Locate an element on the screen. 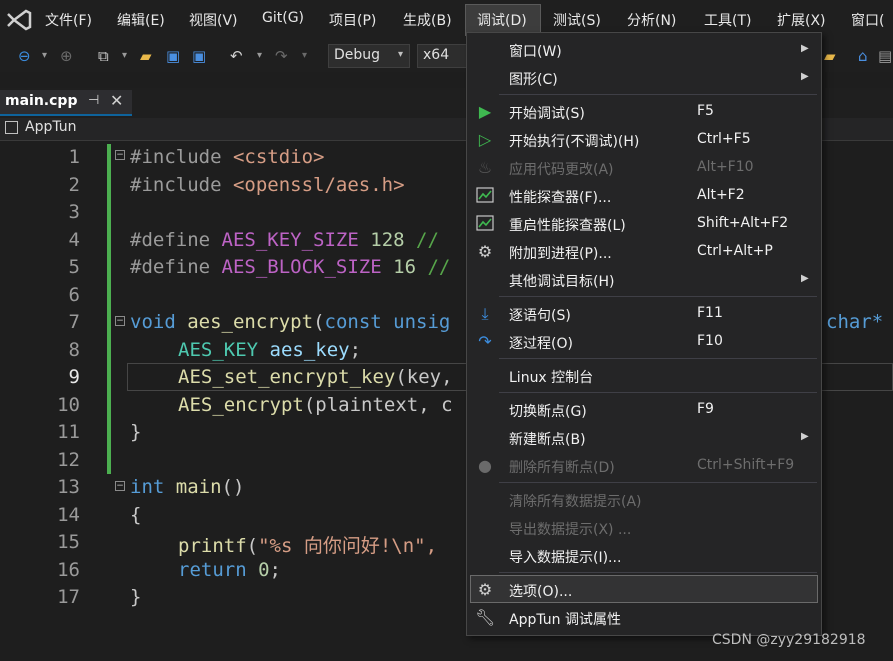  menu-analyze: 分析(N) is located at coordinates (651, 20).